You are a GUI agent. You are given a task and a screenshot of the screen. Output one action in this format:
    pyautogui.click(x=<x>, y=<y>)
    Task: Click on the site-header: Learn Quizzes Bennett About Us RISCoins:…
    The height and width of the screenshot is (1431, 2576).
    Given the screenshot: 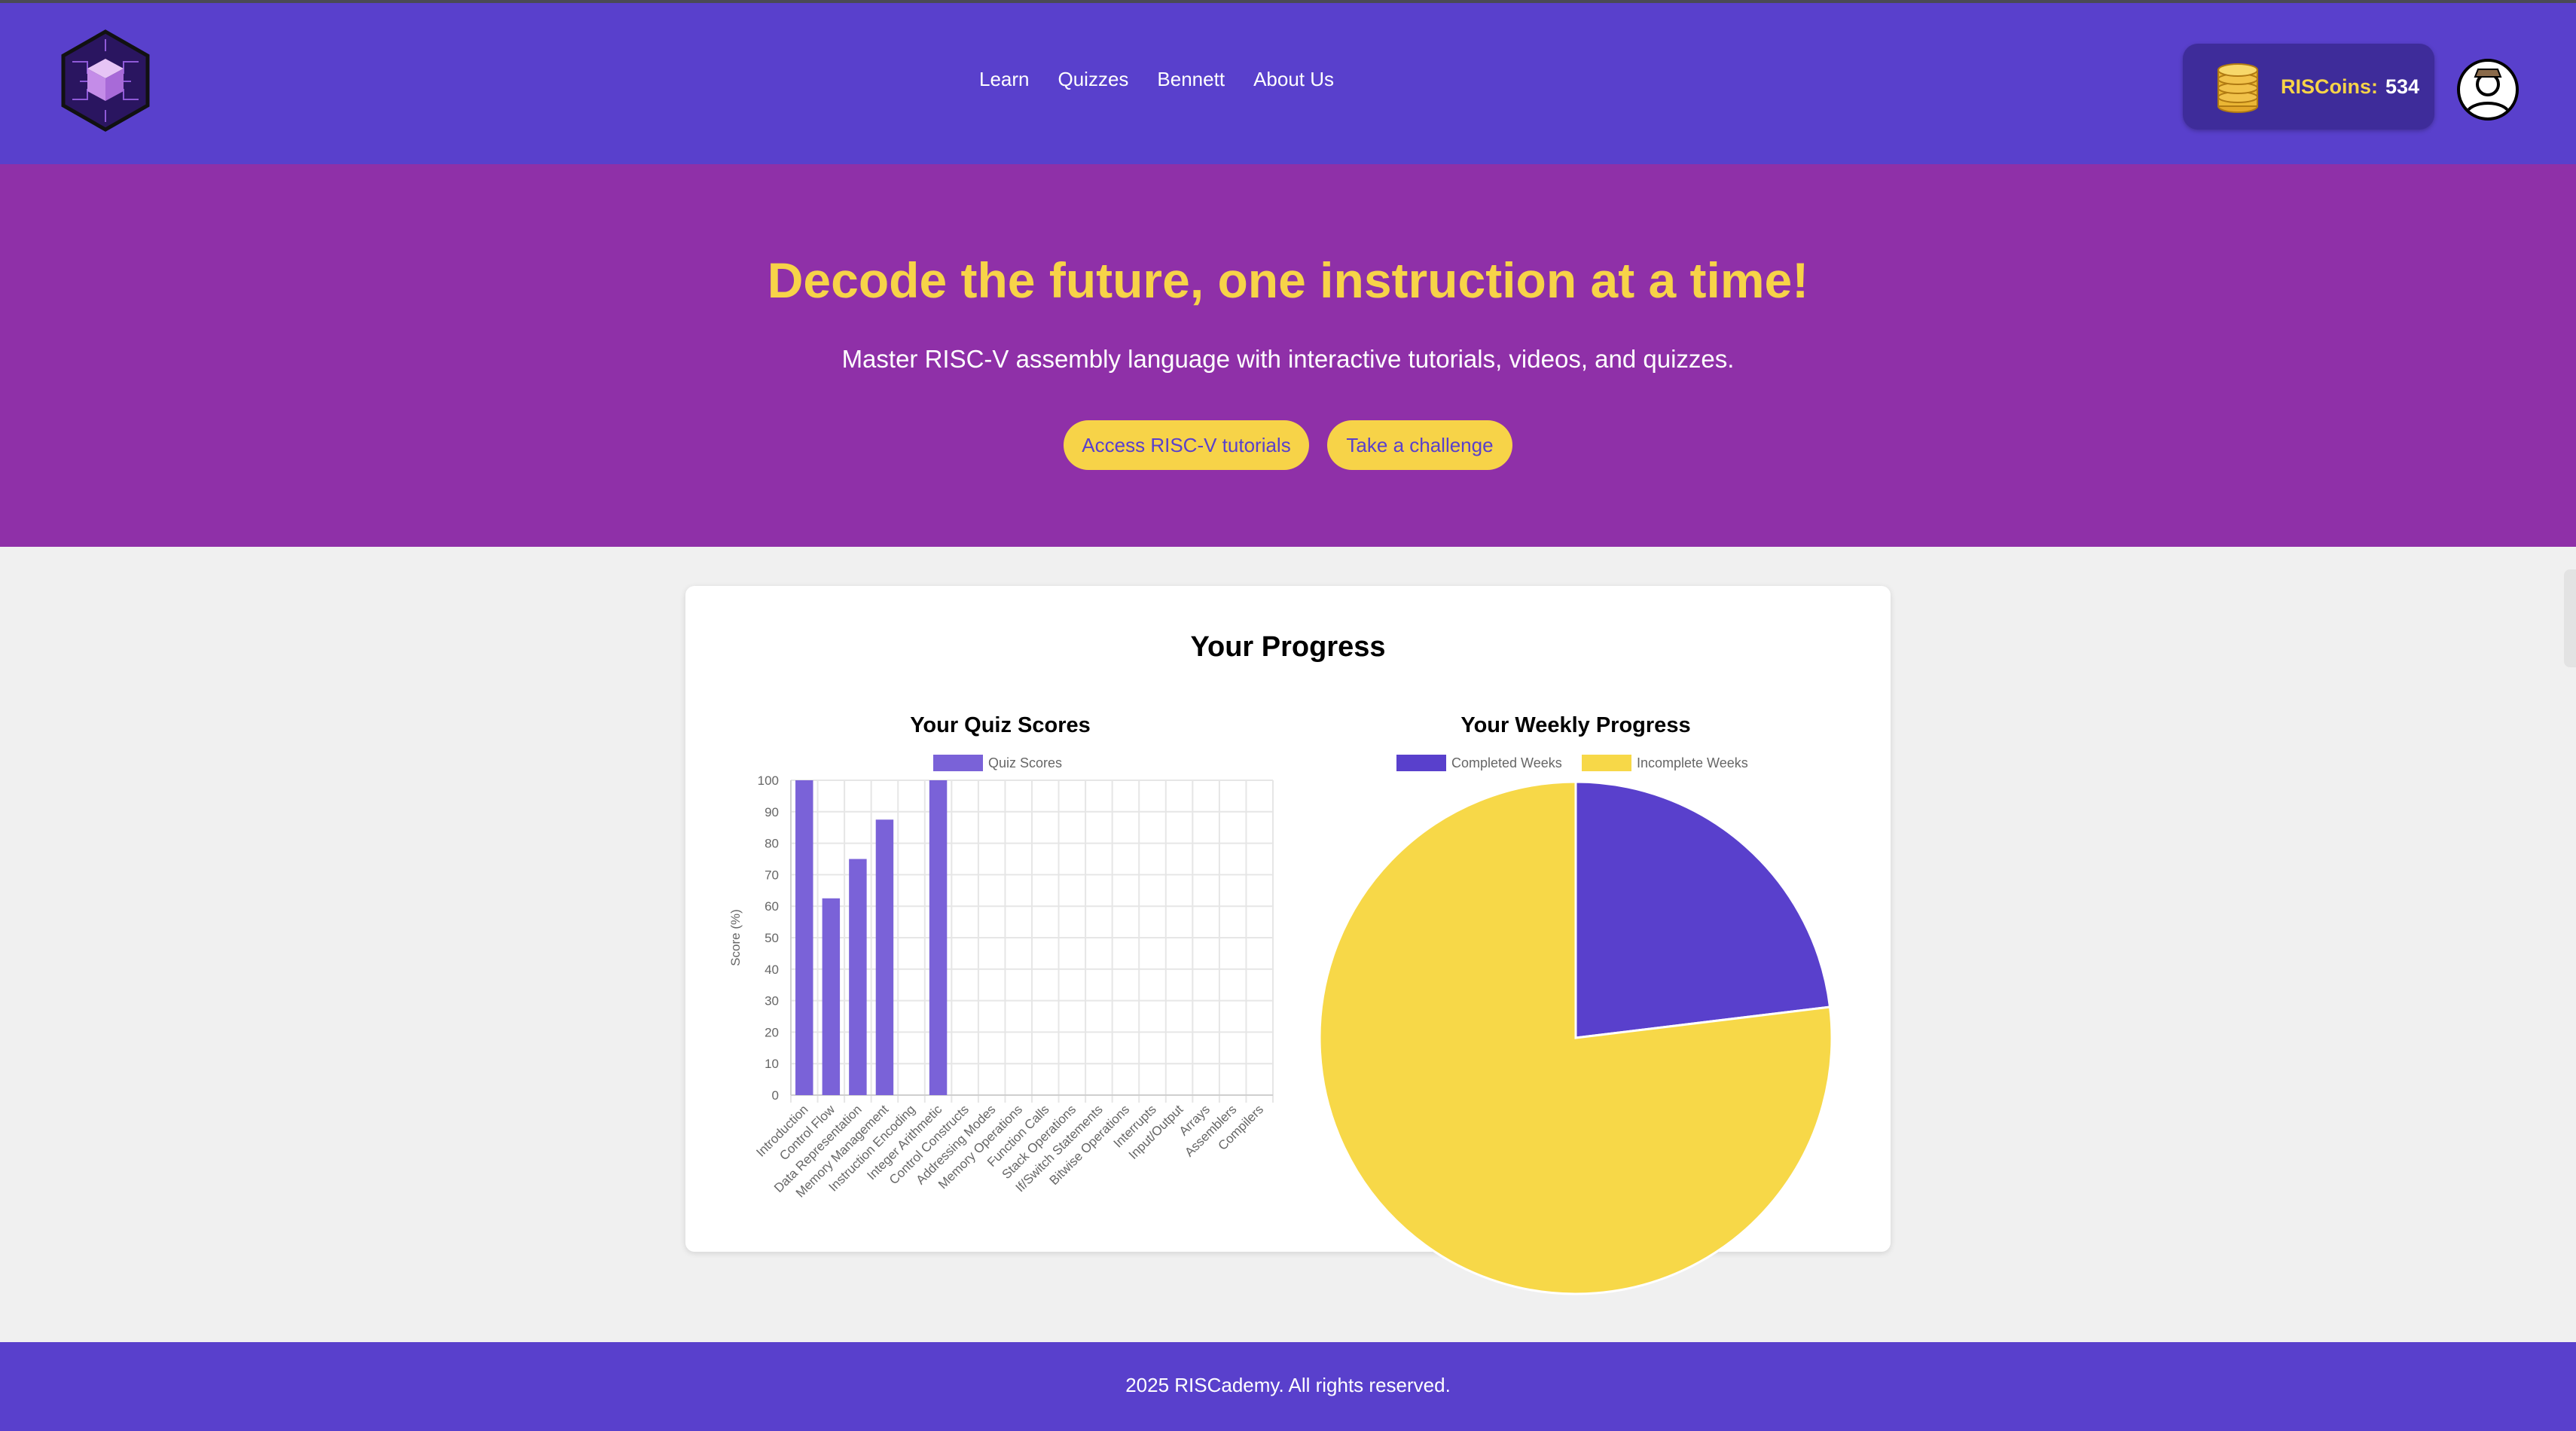 What is the action you would take?
    pyautogui.click(x=1288, y=83)
    